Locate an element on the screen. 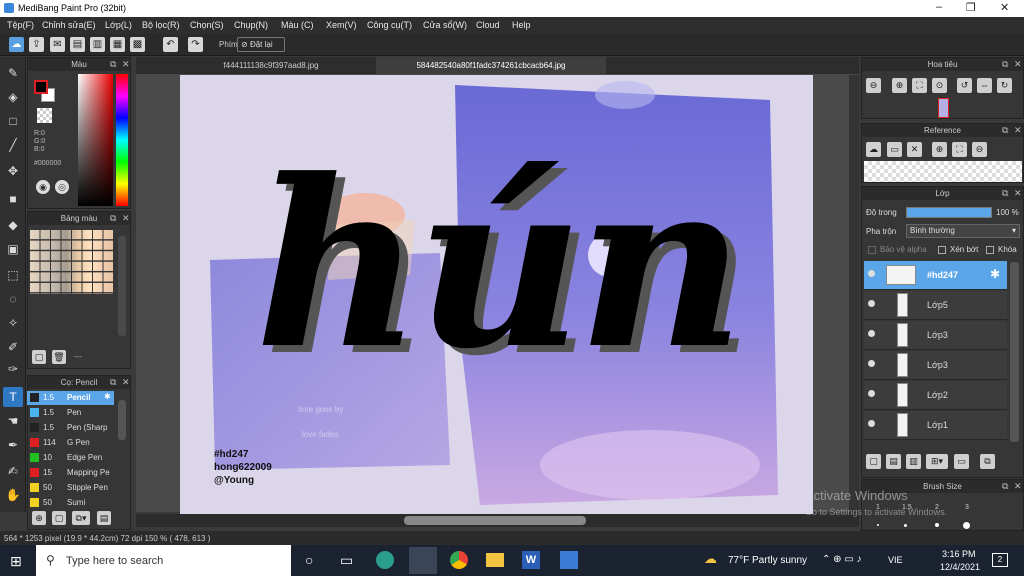 The image size is (1024, 576). operation-tool-icon: ☚ is located at coordinates (13, 421).